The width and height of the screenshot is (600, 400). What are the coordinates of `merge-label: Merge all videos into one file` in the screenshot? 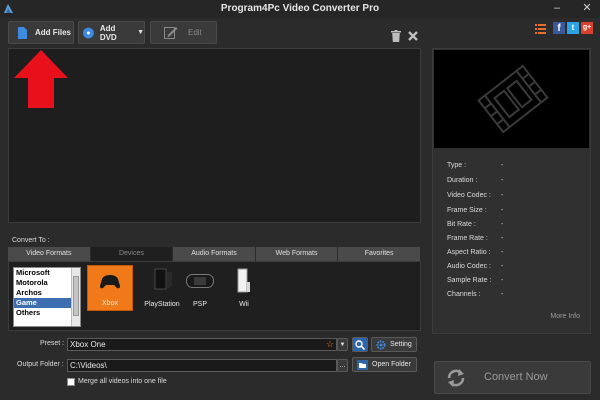 It's located at (122, 381).